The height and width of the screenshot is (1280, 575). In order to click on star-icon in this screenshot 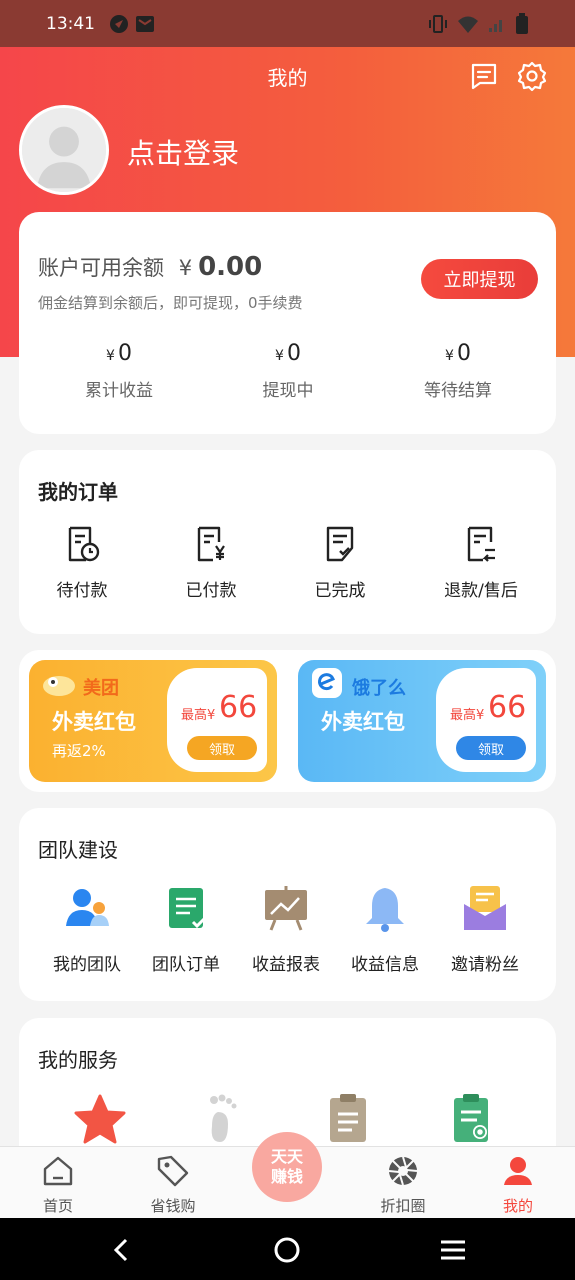, I will do `click(100, 1119)`.